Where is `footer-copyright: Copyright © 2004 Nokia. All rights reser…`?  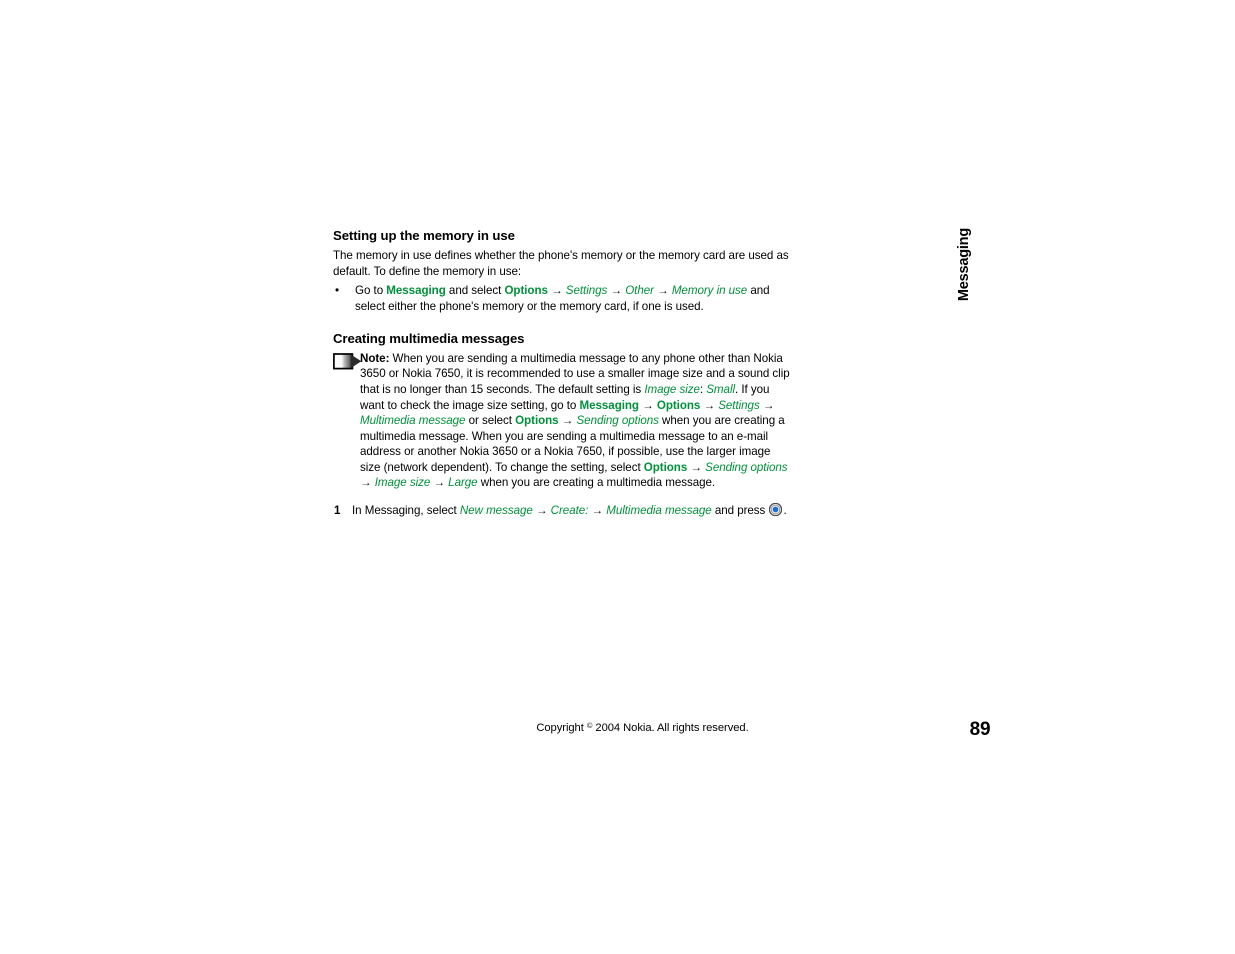
footer-copyright: Copyright © 2004 Nokia. All rights reser… is located at coordinates (617, 727).